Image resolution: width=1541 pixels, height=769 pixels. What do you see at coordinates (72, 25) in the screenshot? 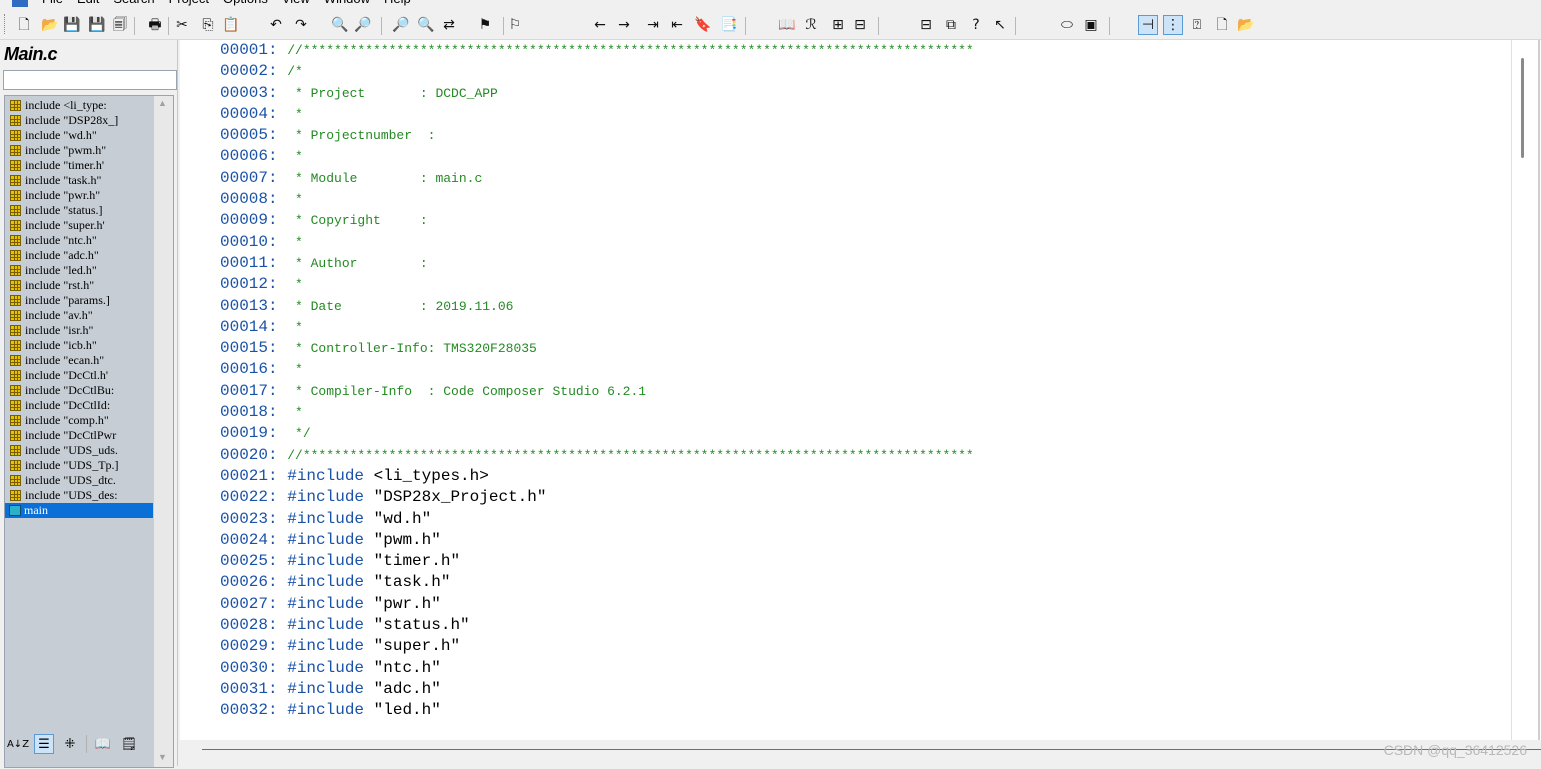
I see `save-icon: 💾` at bounding box center [72, 25].